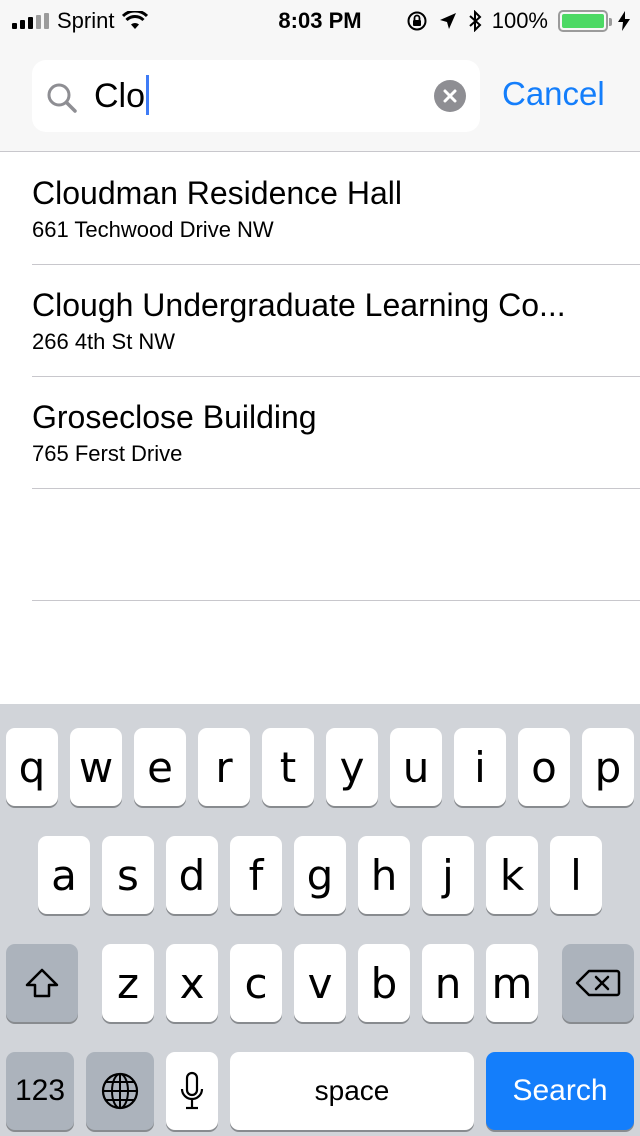  What do you see at coordinates (475, 21) in the screenshot?
I see `bluetooth-icon` at bounding box center [475, 21].